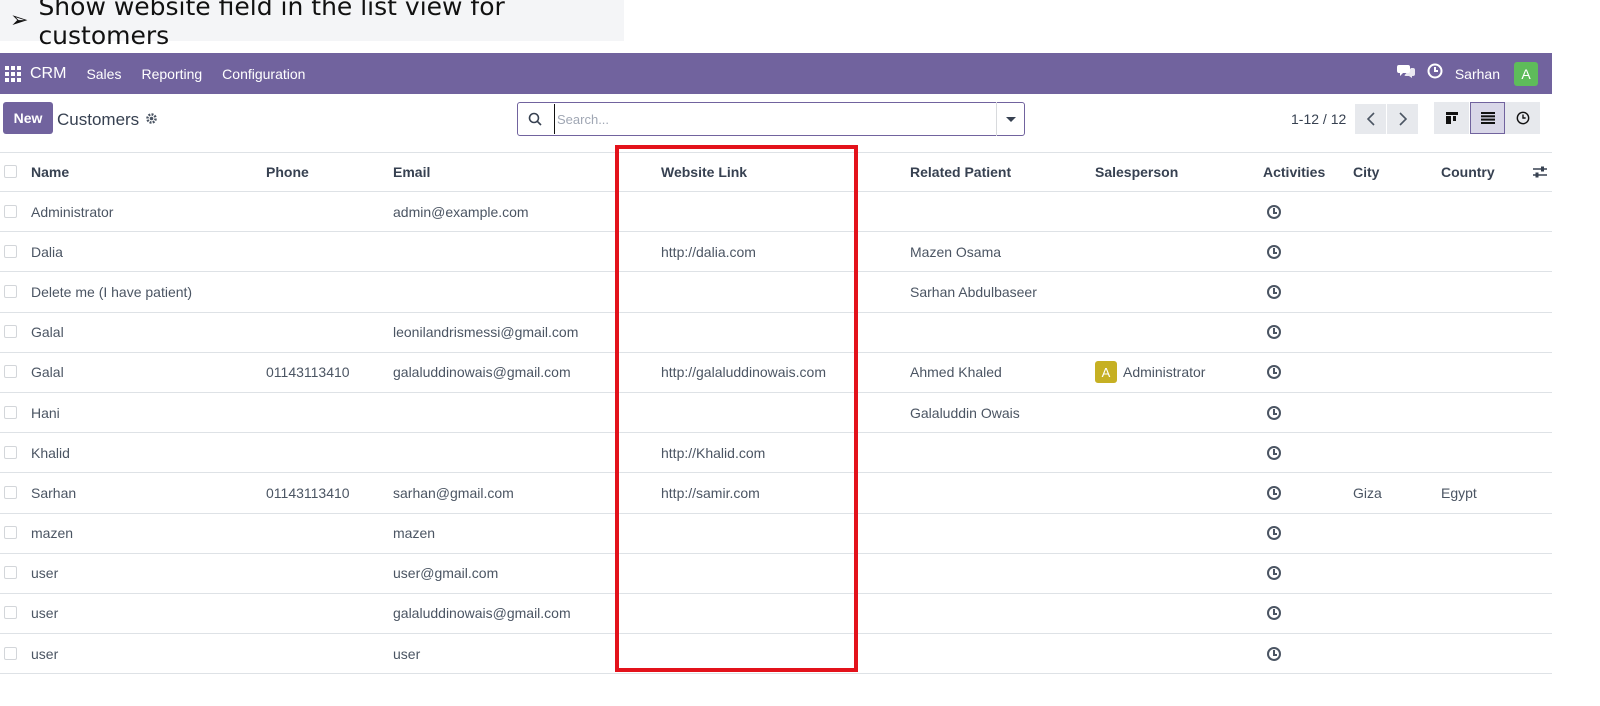 This screenshot has height=706, width=1600. What do you see at coordinates (111, 291) in the screenshot?
I see `cell-name: Delete me (I have patient)` at bounding box center [111, 291].